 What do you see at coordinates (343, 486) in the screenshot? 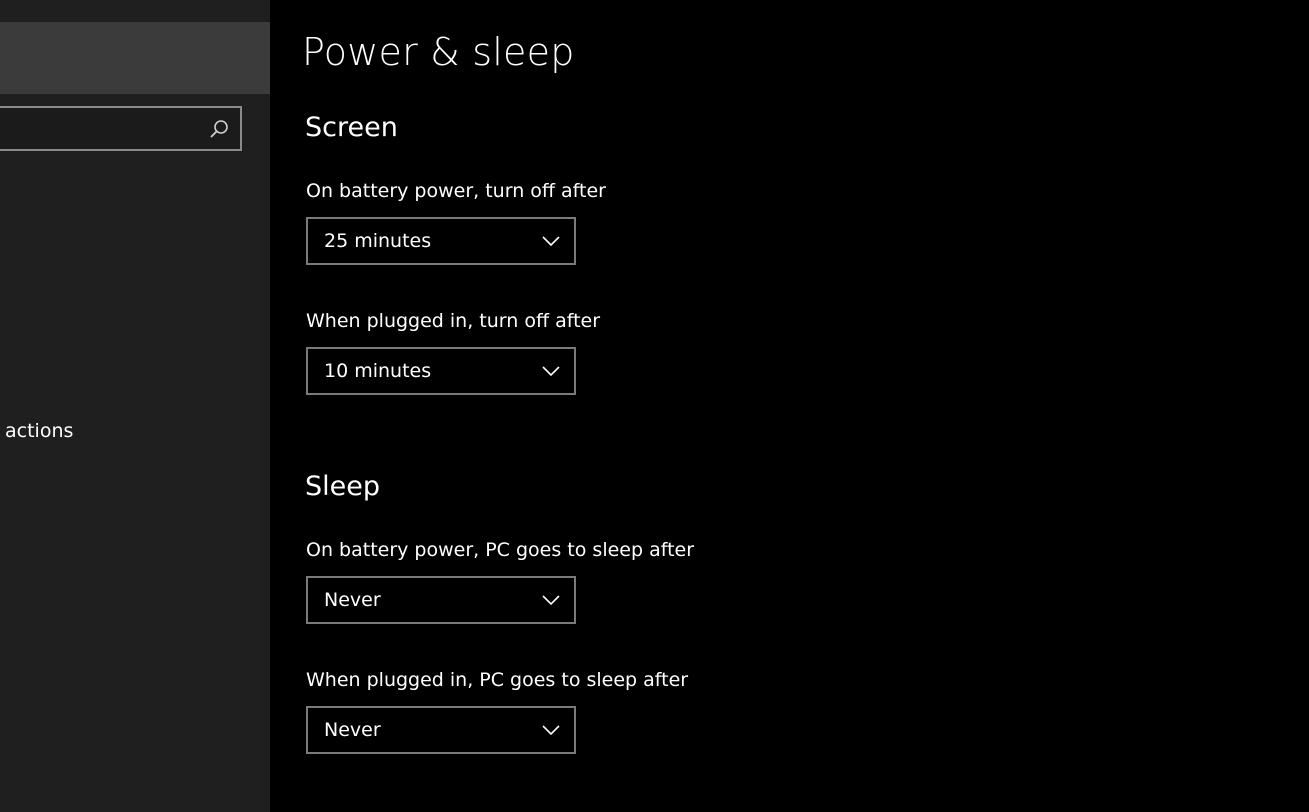
I see `section-title-sleep: Sleep` at bounding box center [343, 486].